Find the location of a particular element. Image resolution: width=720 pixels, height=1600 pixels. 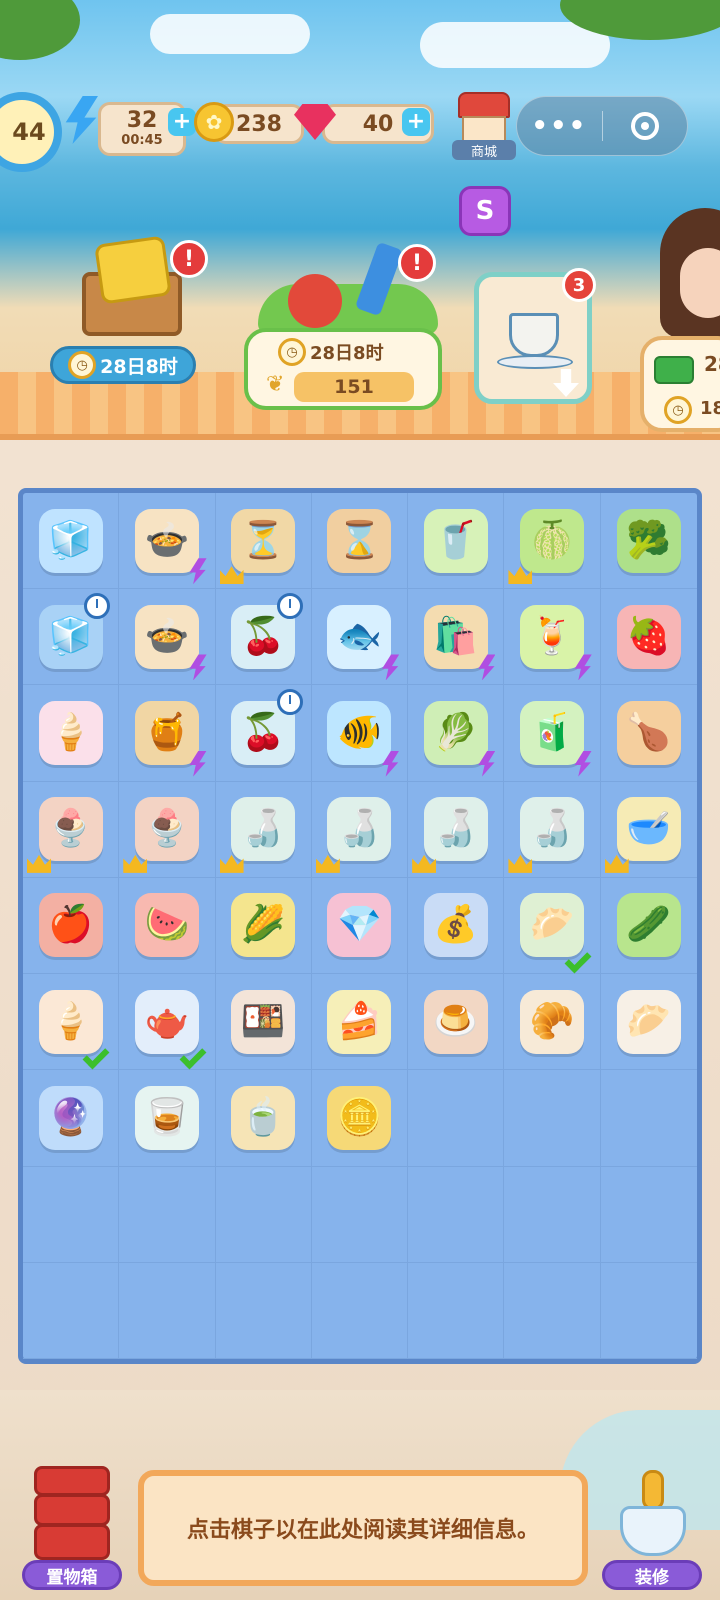

goldfish-bag-icon: 🐟 is located at coordinates (359, 636).